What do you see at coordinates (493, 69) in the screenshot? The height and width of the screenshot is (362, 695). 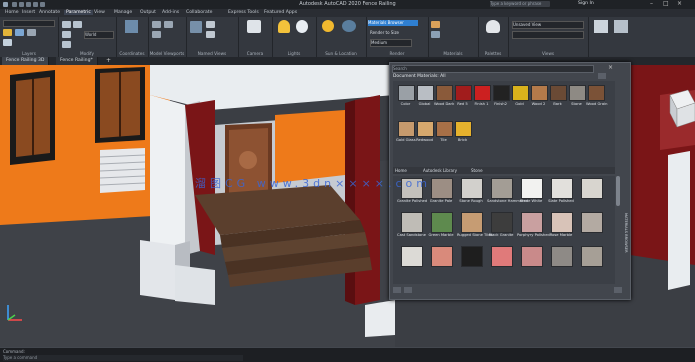 I see `materials-search-input: Search` at bounding box center [493, 69].